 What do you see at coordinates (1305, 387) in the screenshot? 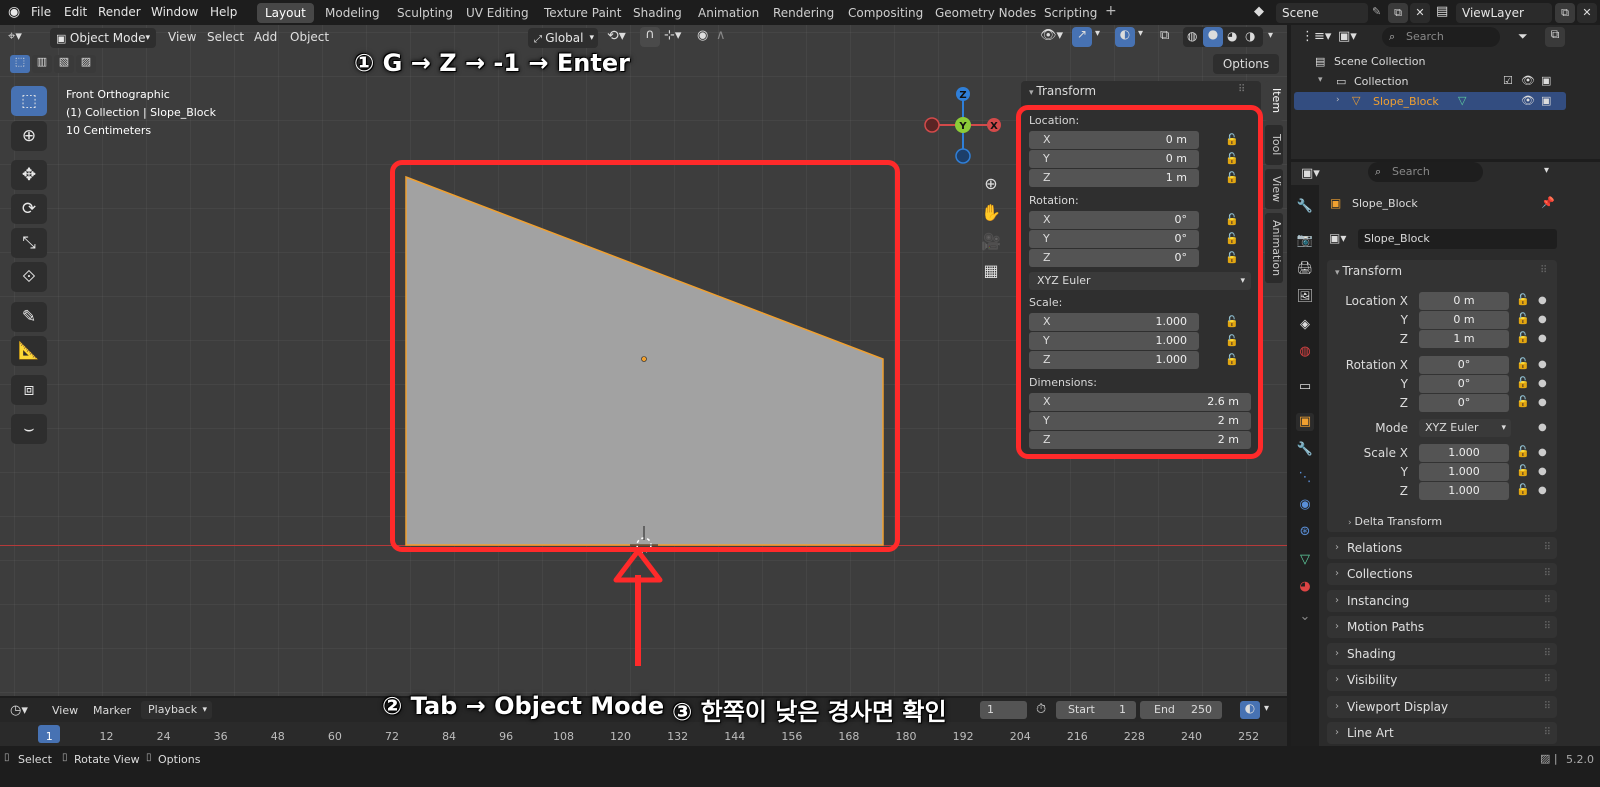
I see `collection-tab-icon: ▭` at bounding box center [1305, 387].